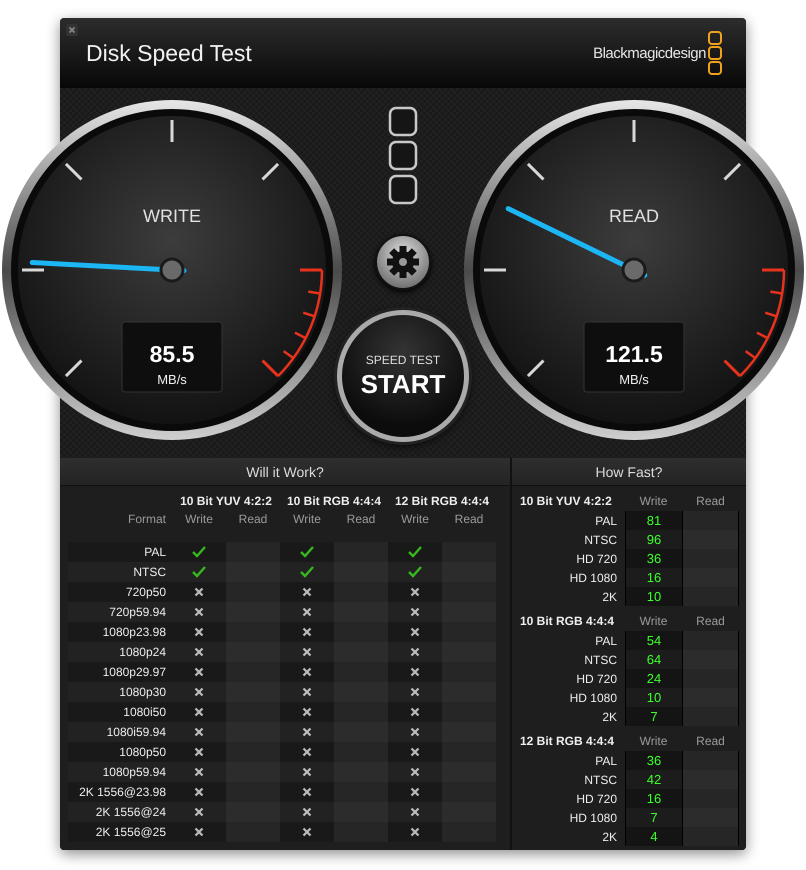  I want to click on gauge-label: WRITE, so click(172, 216).